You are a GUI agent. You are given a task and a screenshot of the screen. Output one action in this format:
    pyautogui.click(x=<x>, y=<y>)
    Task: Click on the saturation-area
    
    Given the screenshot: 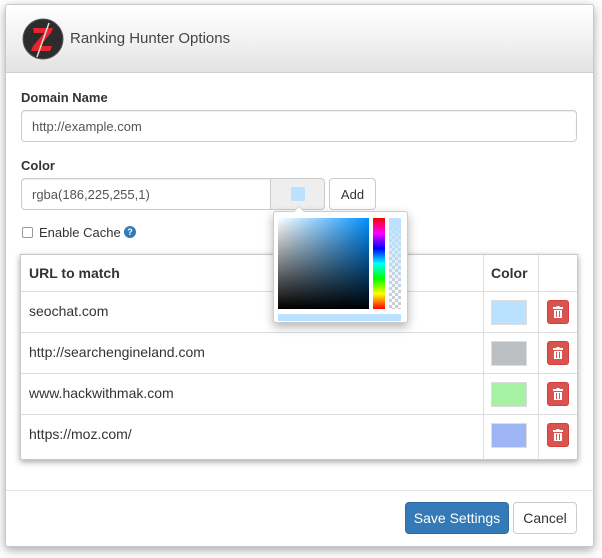 What is the action you would take?
    pyautogui.click(x=323, y=263)
    